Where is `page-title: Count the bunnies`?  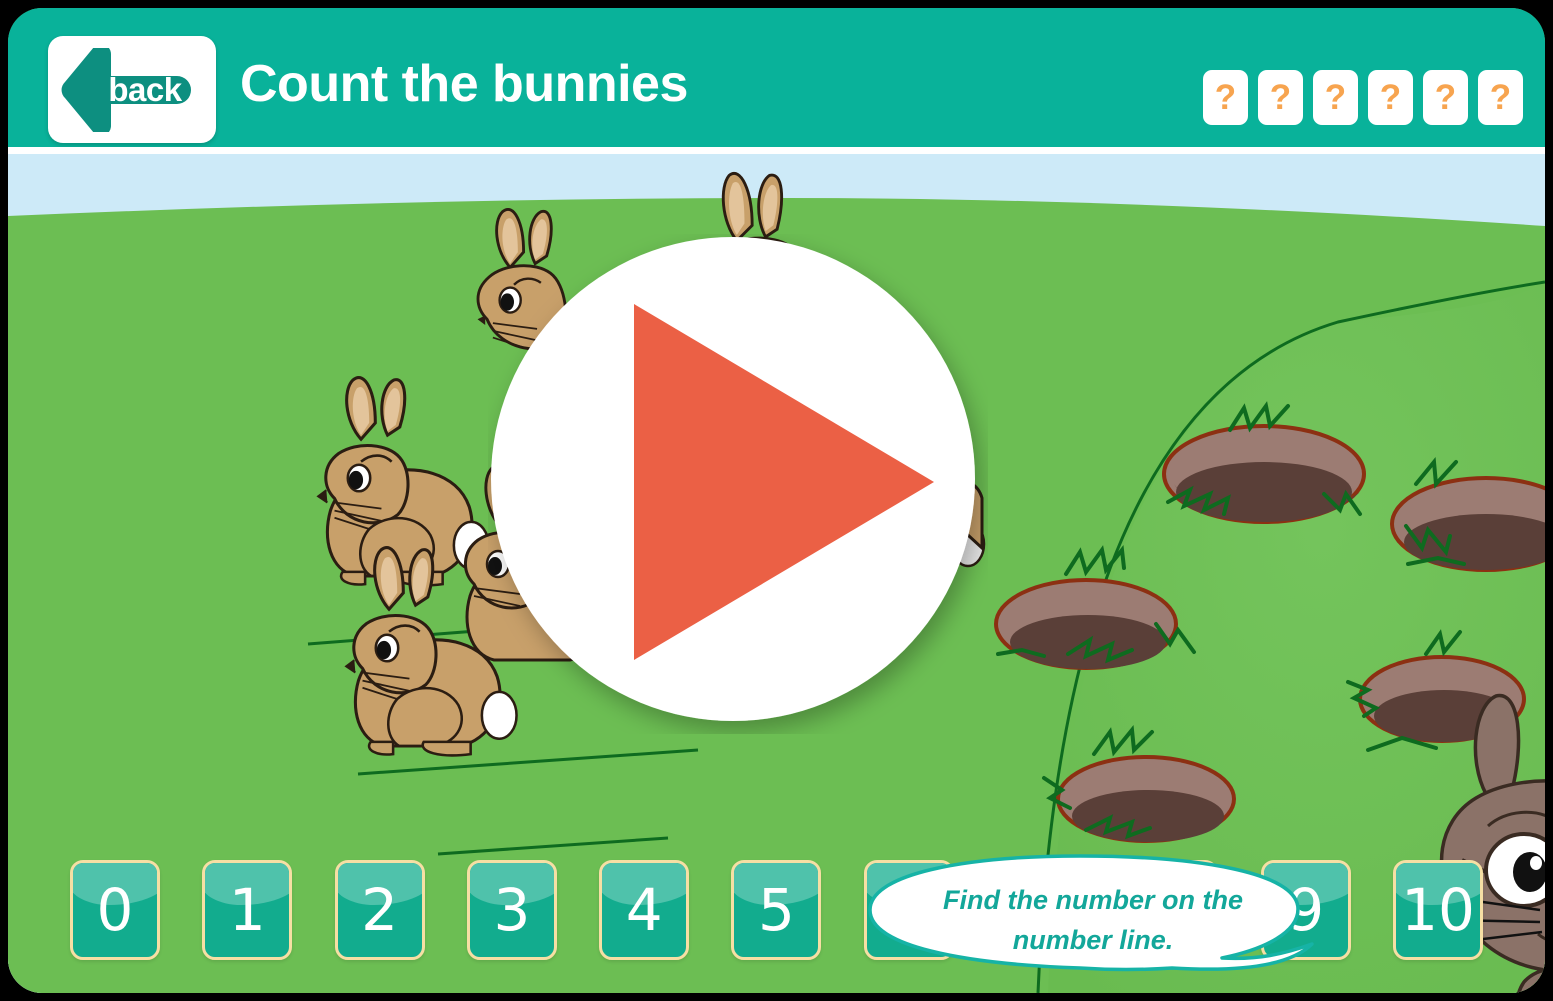 page-title: Count the bunnies is located at coordinates (464, 84).